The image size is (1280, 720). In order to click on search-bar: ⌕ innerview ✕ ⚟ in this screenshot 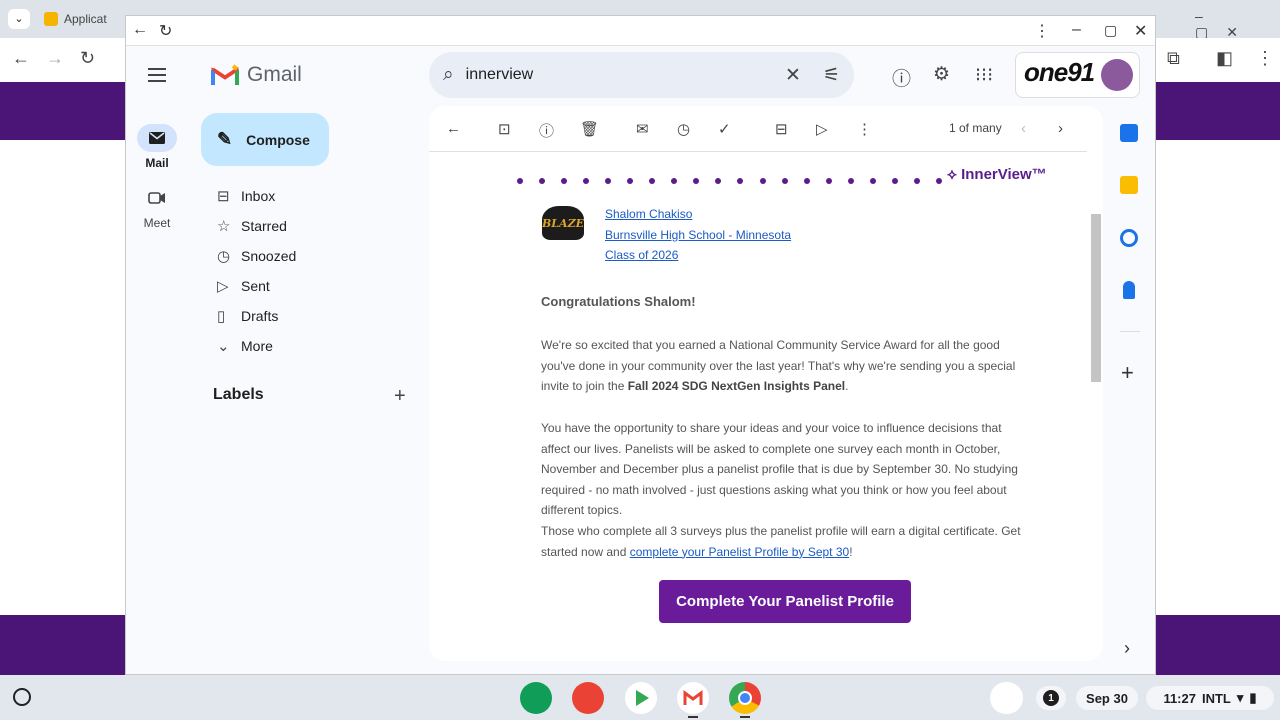, I will do `click(641, 75)`.